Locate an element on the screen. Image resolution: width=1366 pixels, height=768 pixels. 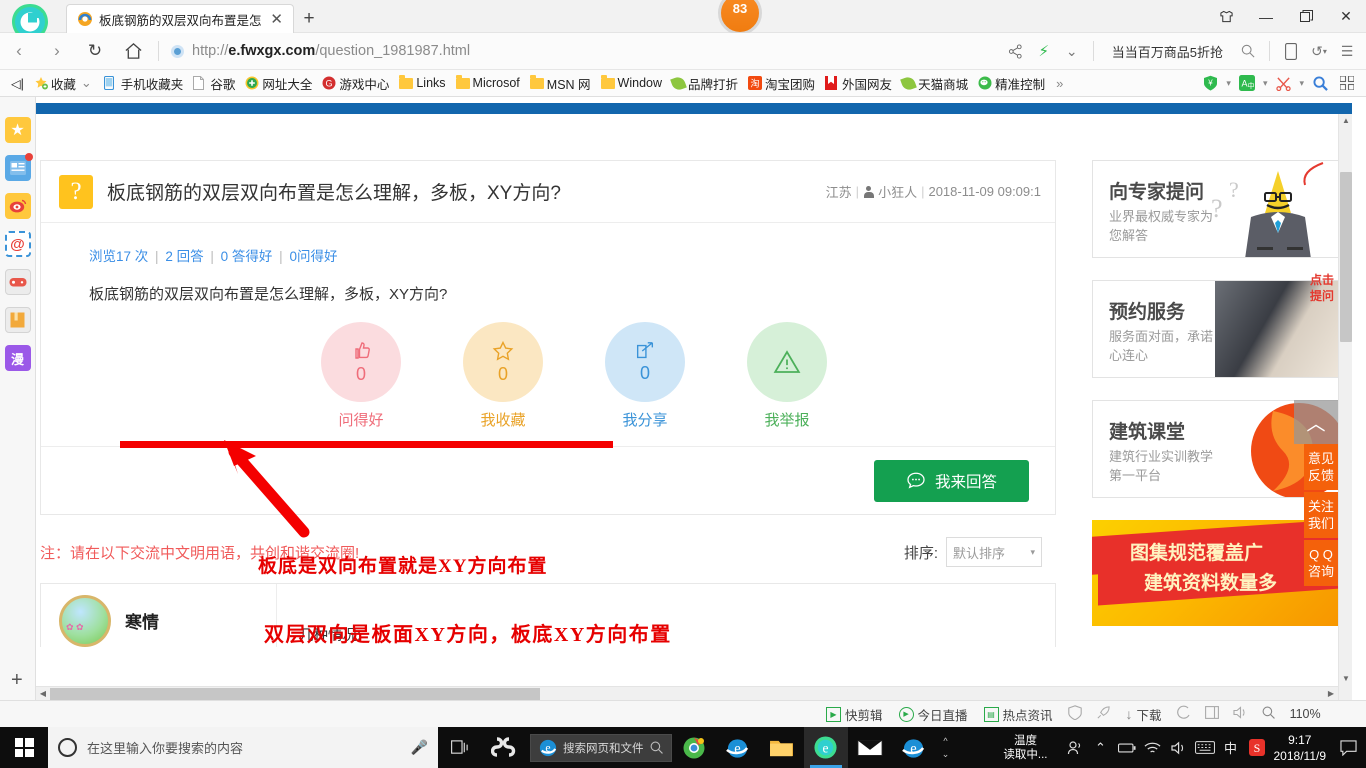
rocket-icon is located at coordinates (1103, 714).